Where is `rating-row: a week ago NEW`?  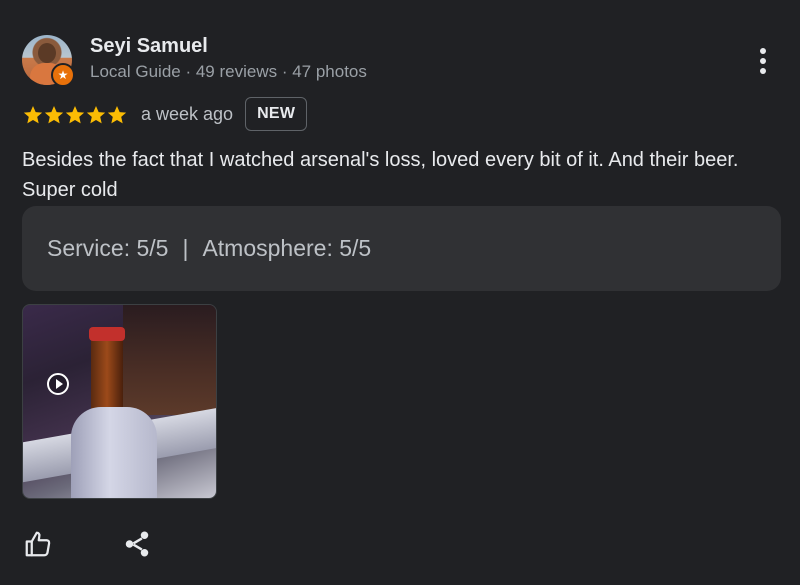 rating-row: a week ago NEW is located at coordinates (165, 114).